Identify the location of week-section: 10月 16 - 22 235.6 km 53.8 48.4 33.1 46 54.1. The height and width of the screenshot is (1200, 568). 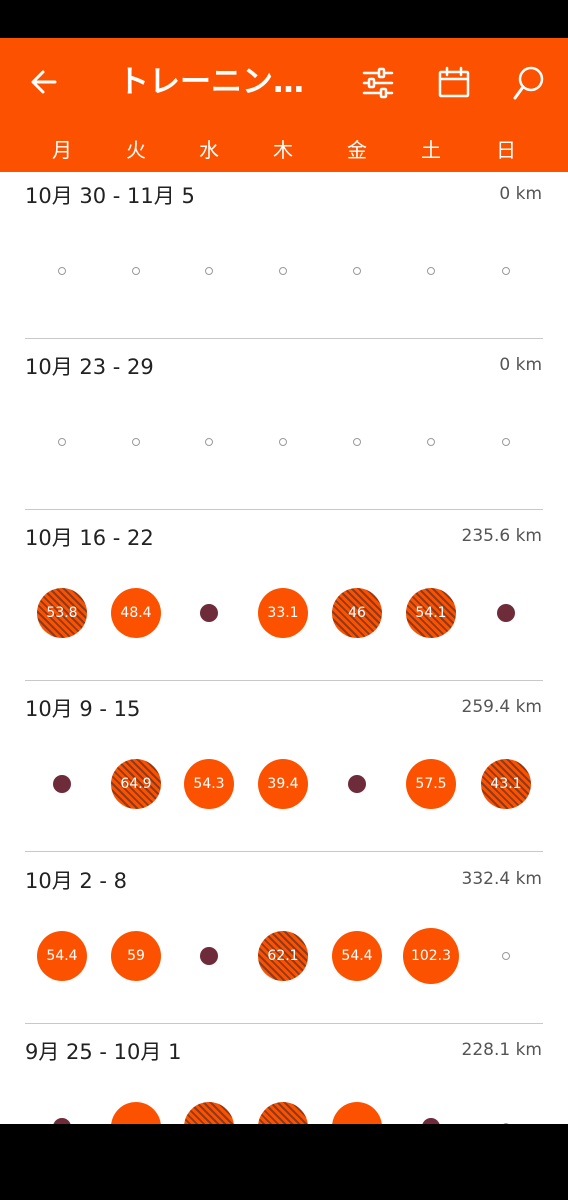
(284, 599).